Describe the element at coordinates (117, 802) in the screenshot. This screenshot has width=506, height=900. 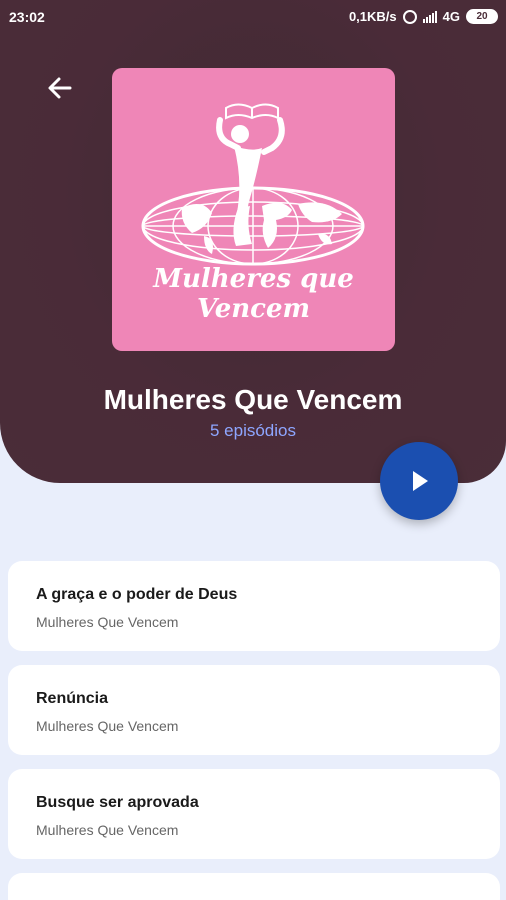
I see `episode-title: Busque ser aprovada` at that location.